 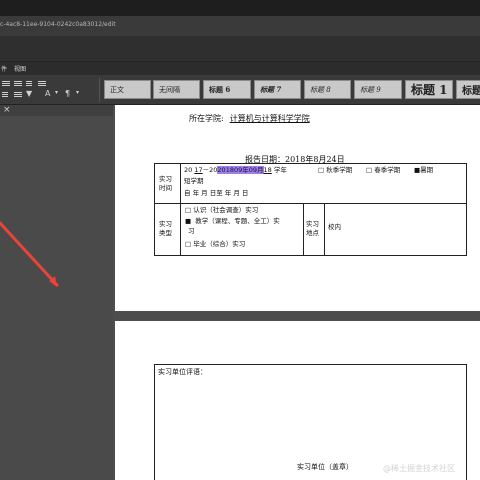 What do you see at coordinates (240, 49) in the screenshot?
I see `browser-nav-strip` at bounding box center [240, 49].